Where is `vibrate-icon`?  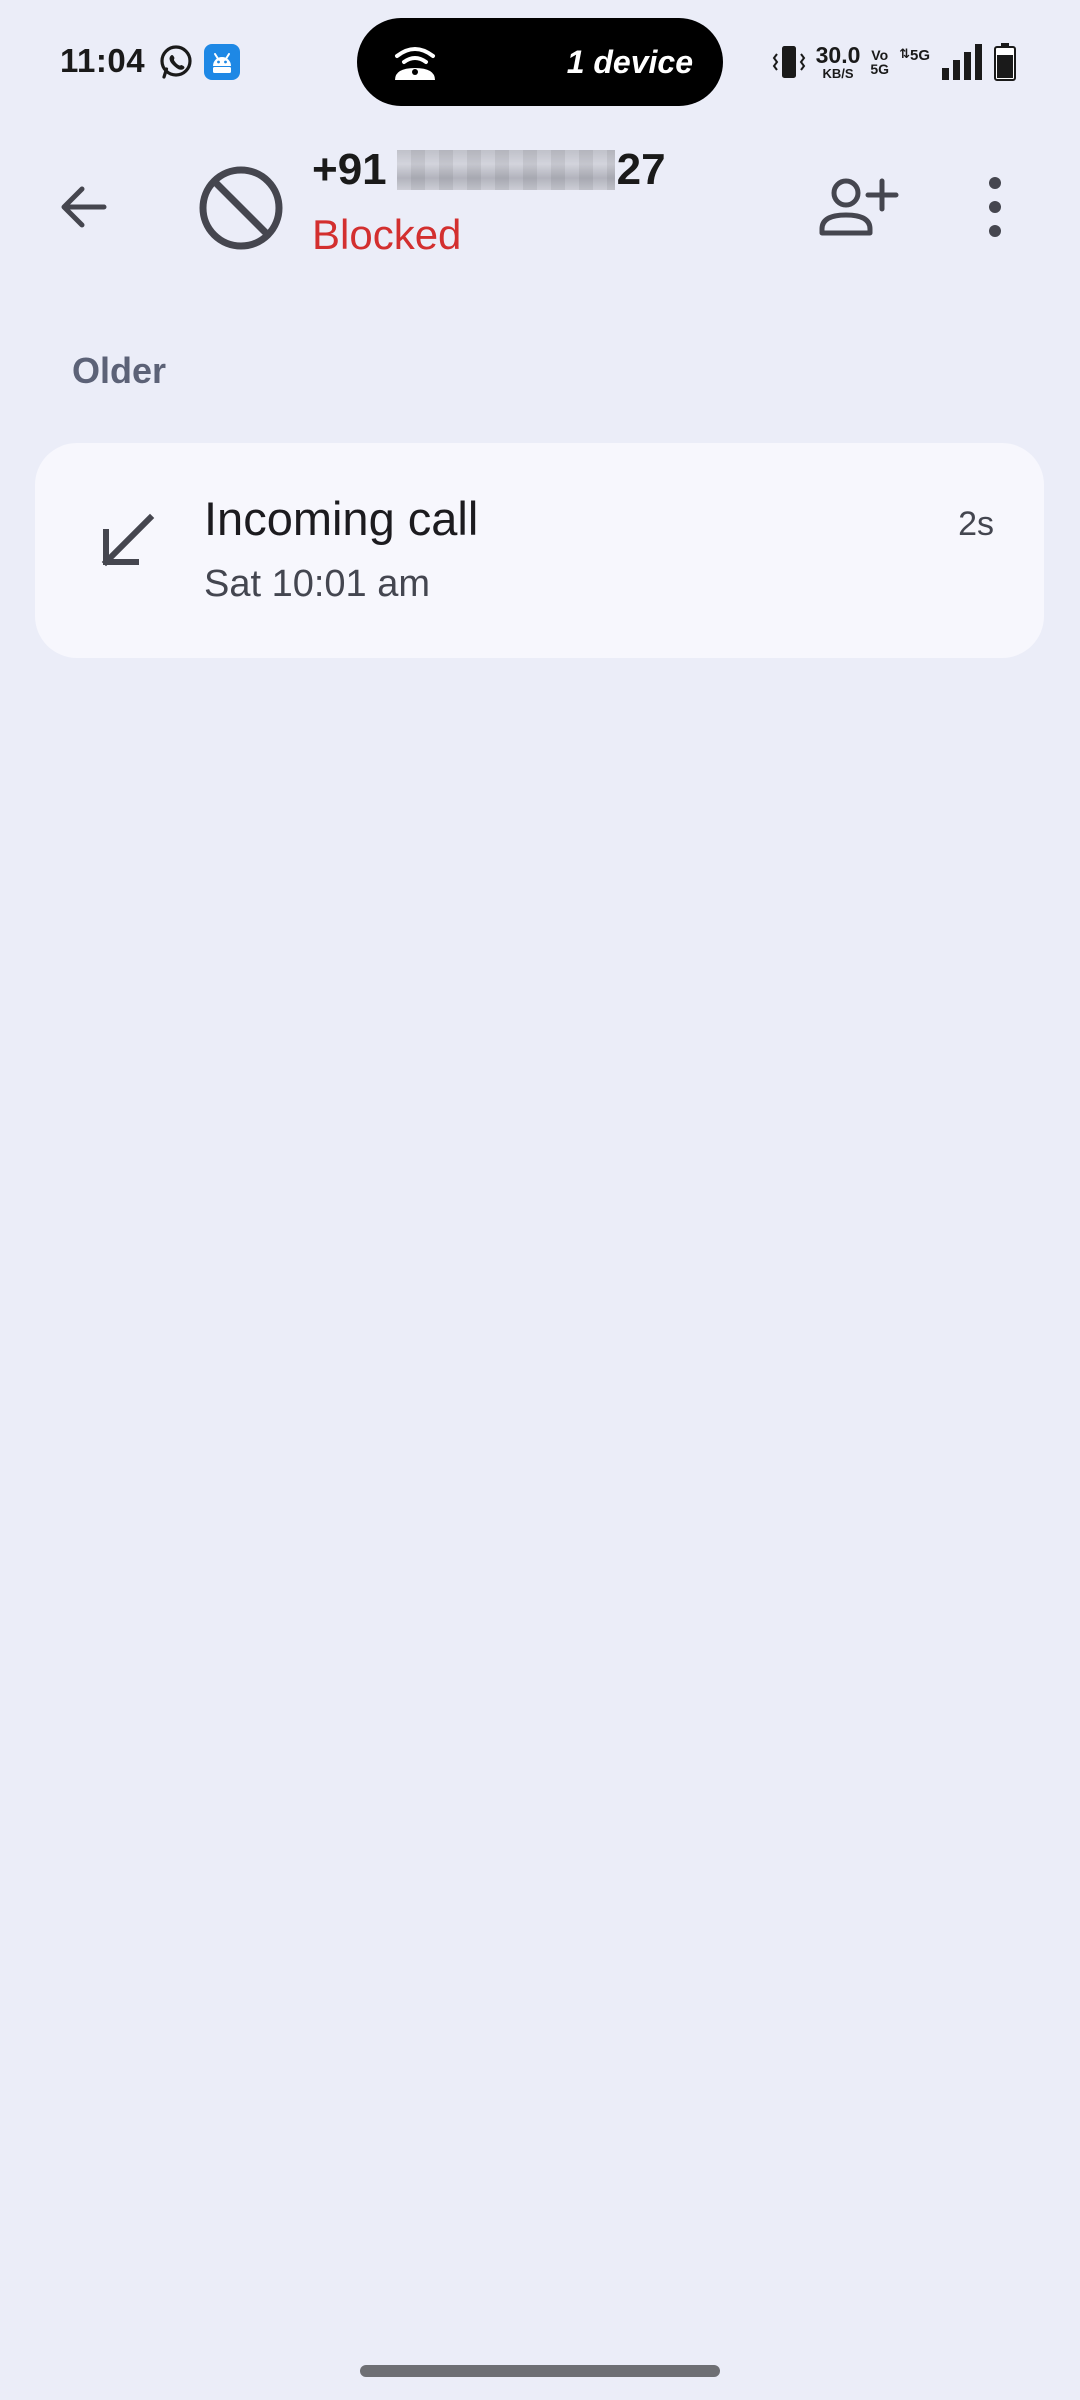 vibrate-icon is located at coordinates (788, 62).